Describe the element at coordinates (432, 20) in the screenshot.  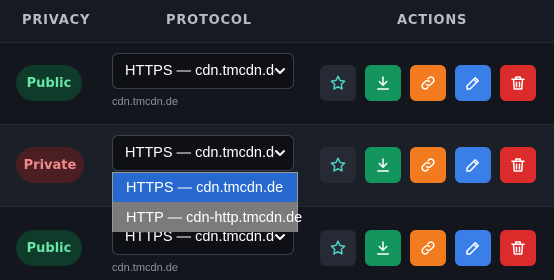
I see `column-header-actions: ACTIONS` at that location.